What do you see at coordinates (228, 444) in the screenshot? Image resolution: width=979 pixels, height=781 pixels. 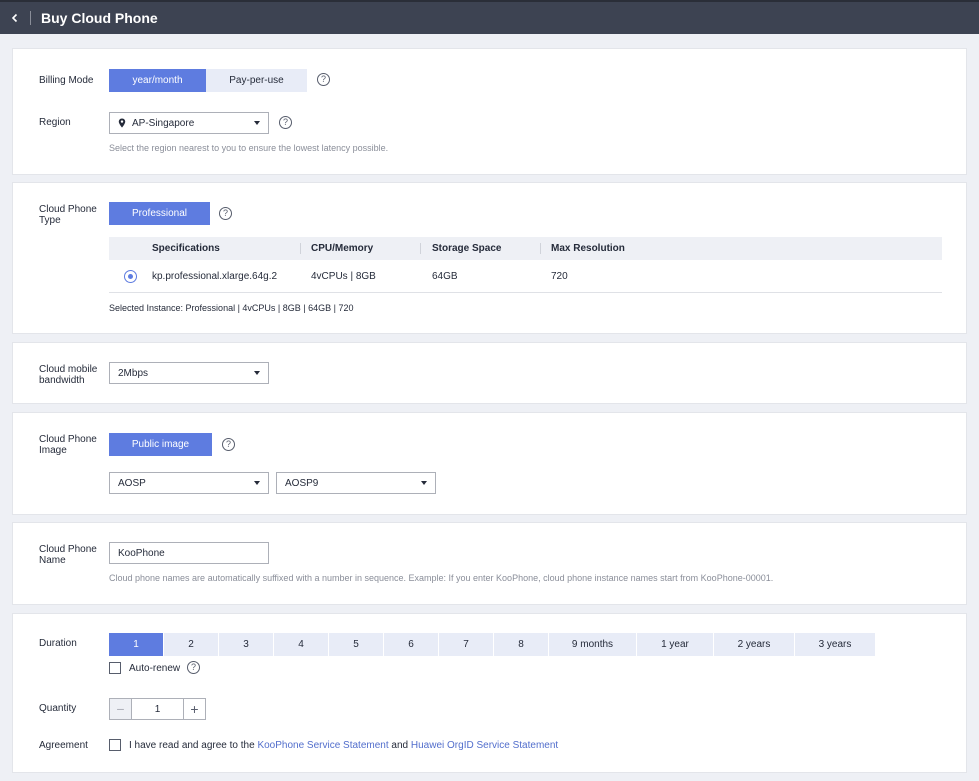 I see `image-help-icon: ?` at bounding box center [228, 444].